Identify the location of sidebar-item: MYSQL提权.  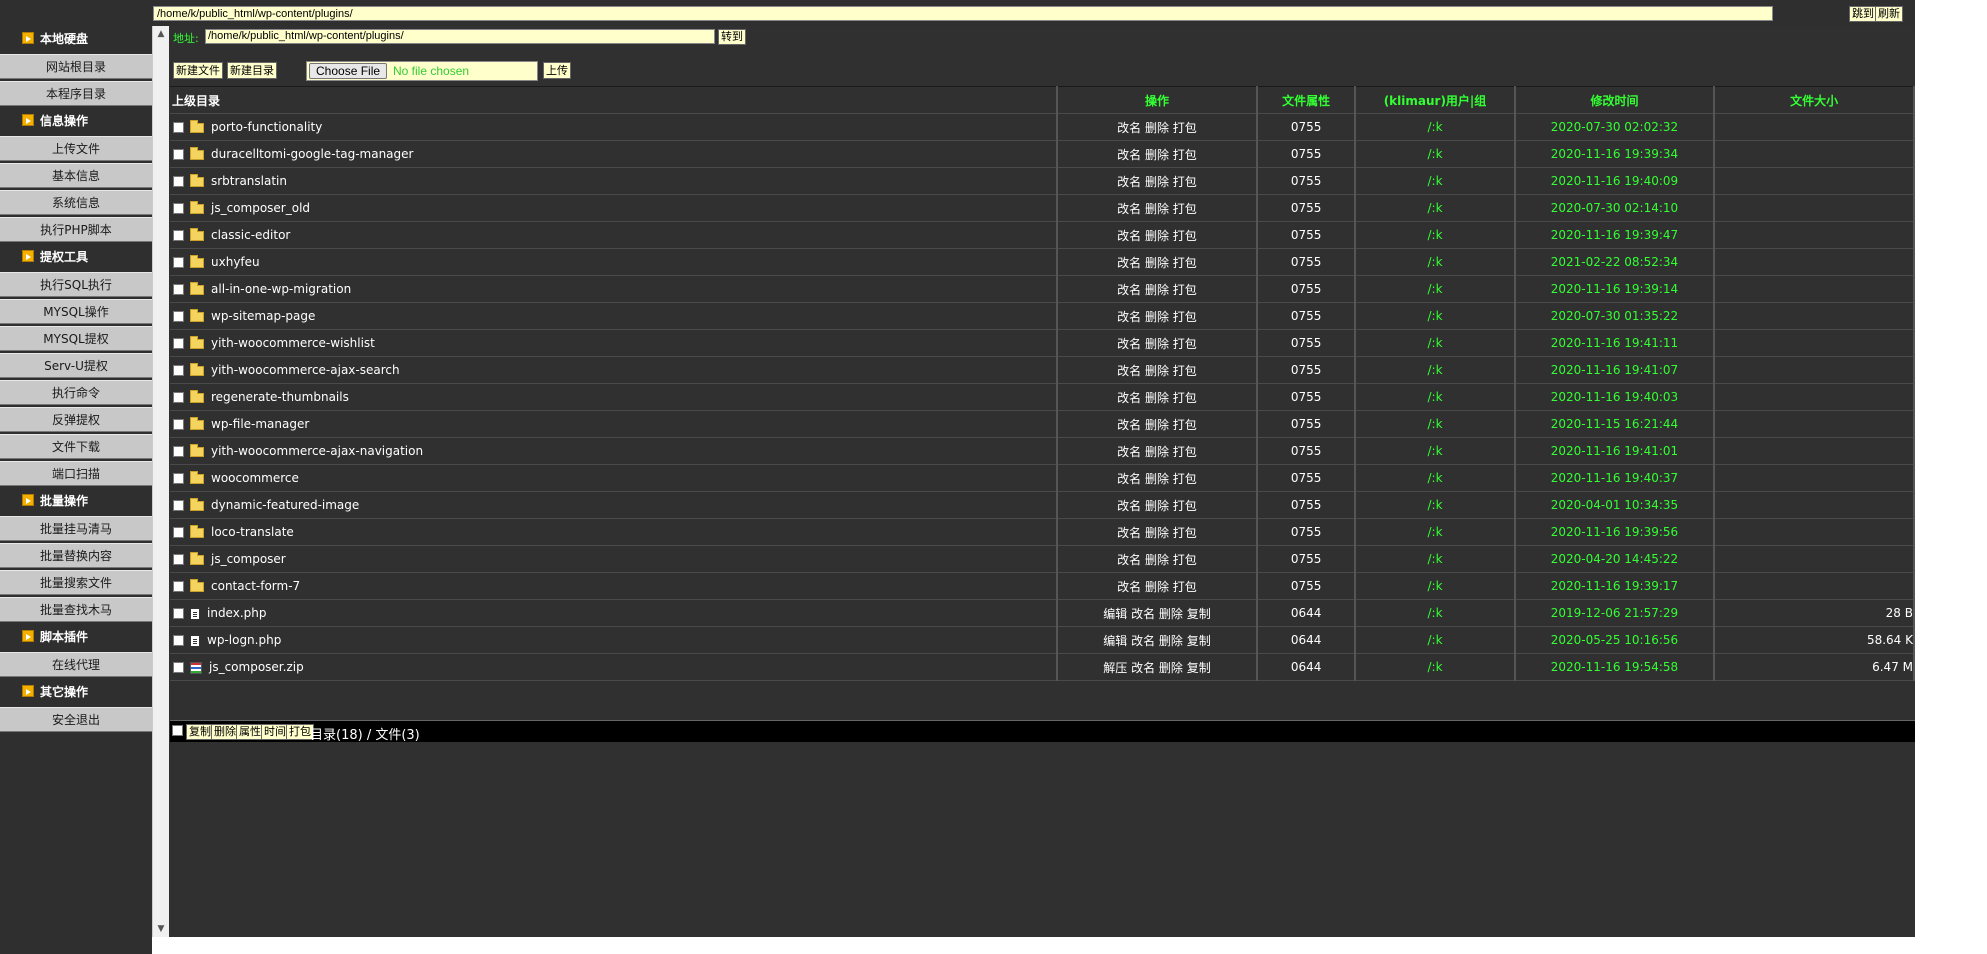
(76, 338).